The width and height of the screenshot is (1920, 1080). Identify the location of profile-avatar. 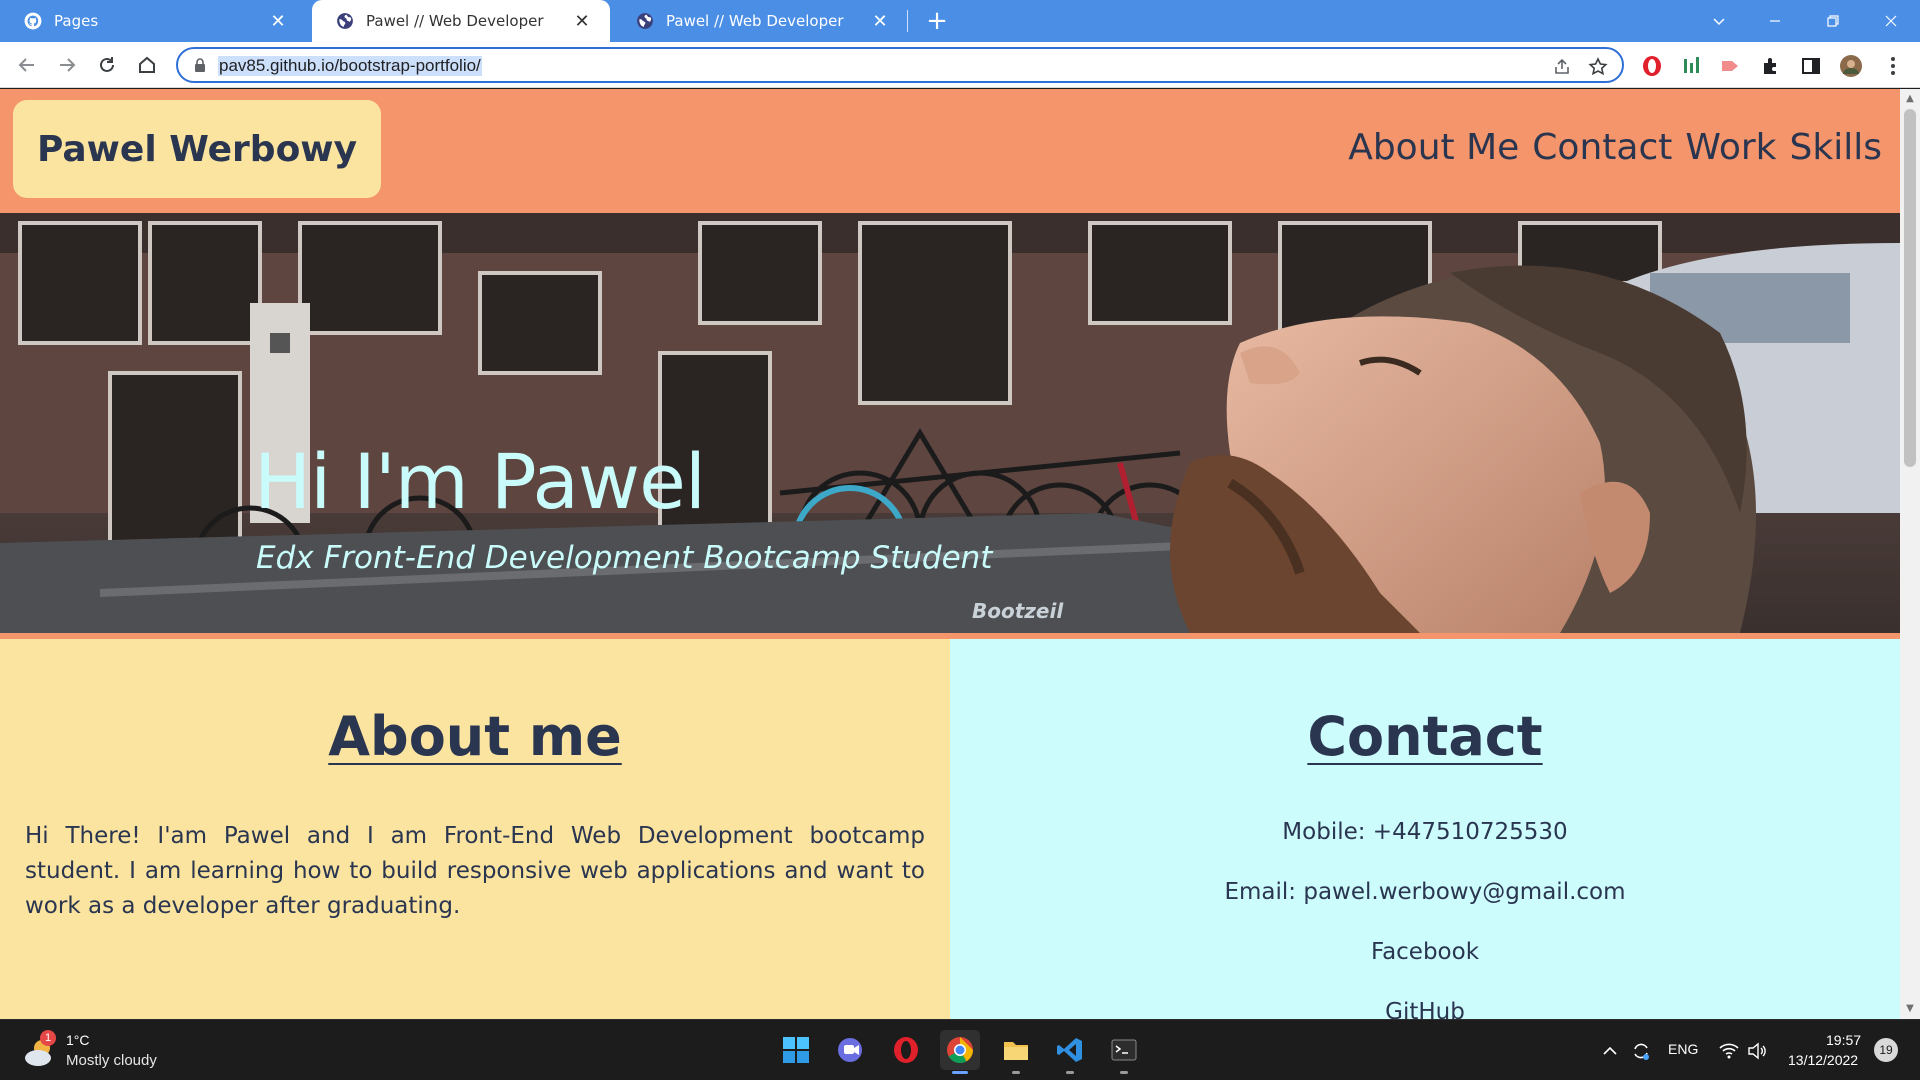
(1851, 66).